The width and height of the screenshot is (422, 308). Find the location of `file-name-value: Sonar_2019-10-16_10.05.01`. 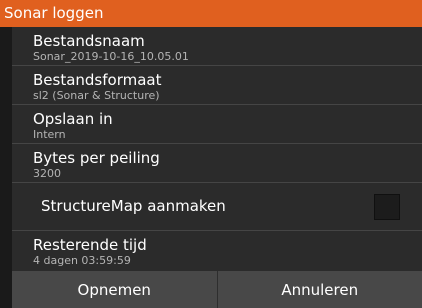

file-name-value: Sonar_2019-10-16_10.05.01 is located at coordinates (111, 56).